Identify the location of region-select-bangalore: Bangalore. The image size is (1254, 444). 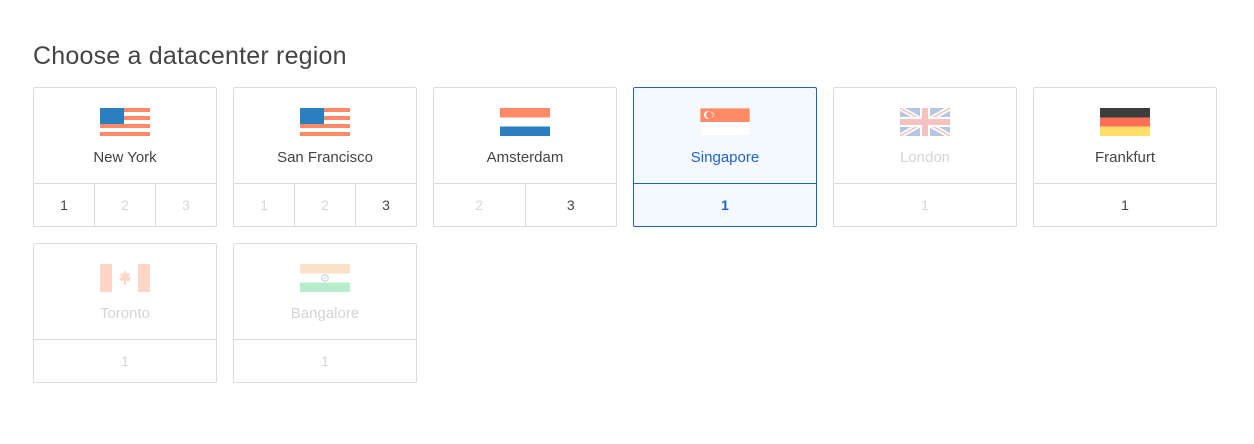
(325, 291).